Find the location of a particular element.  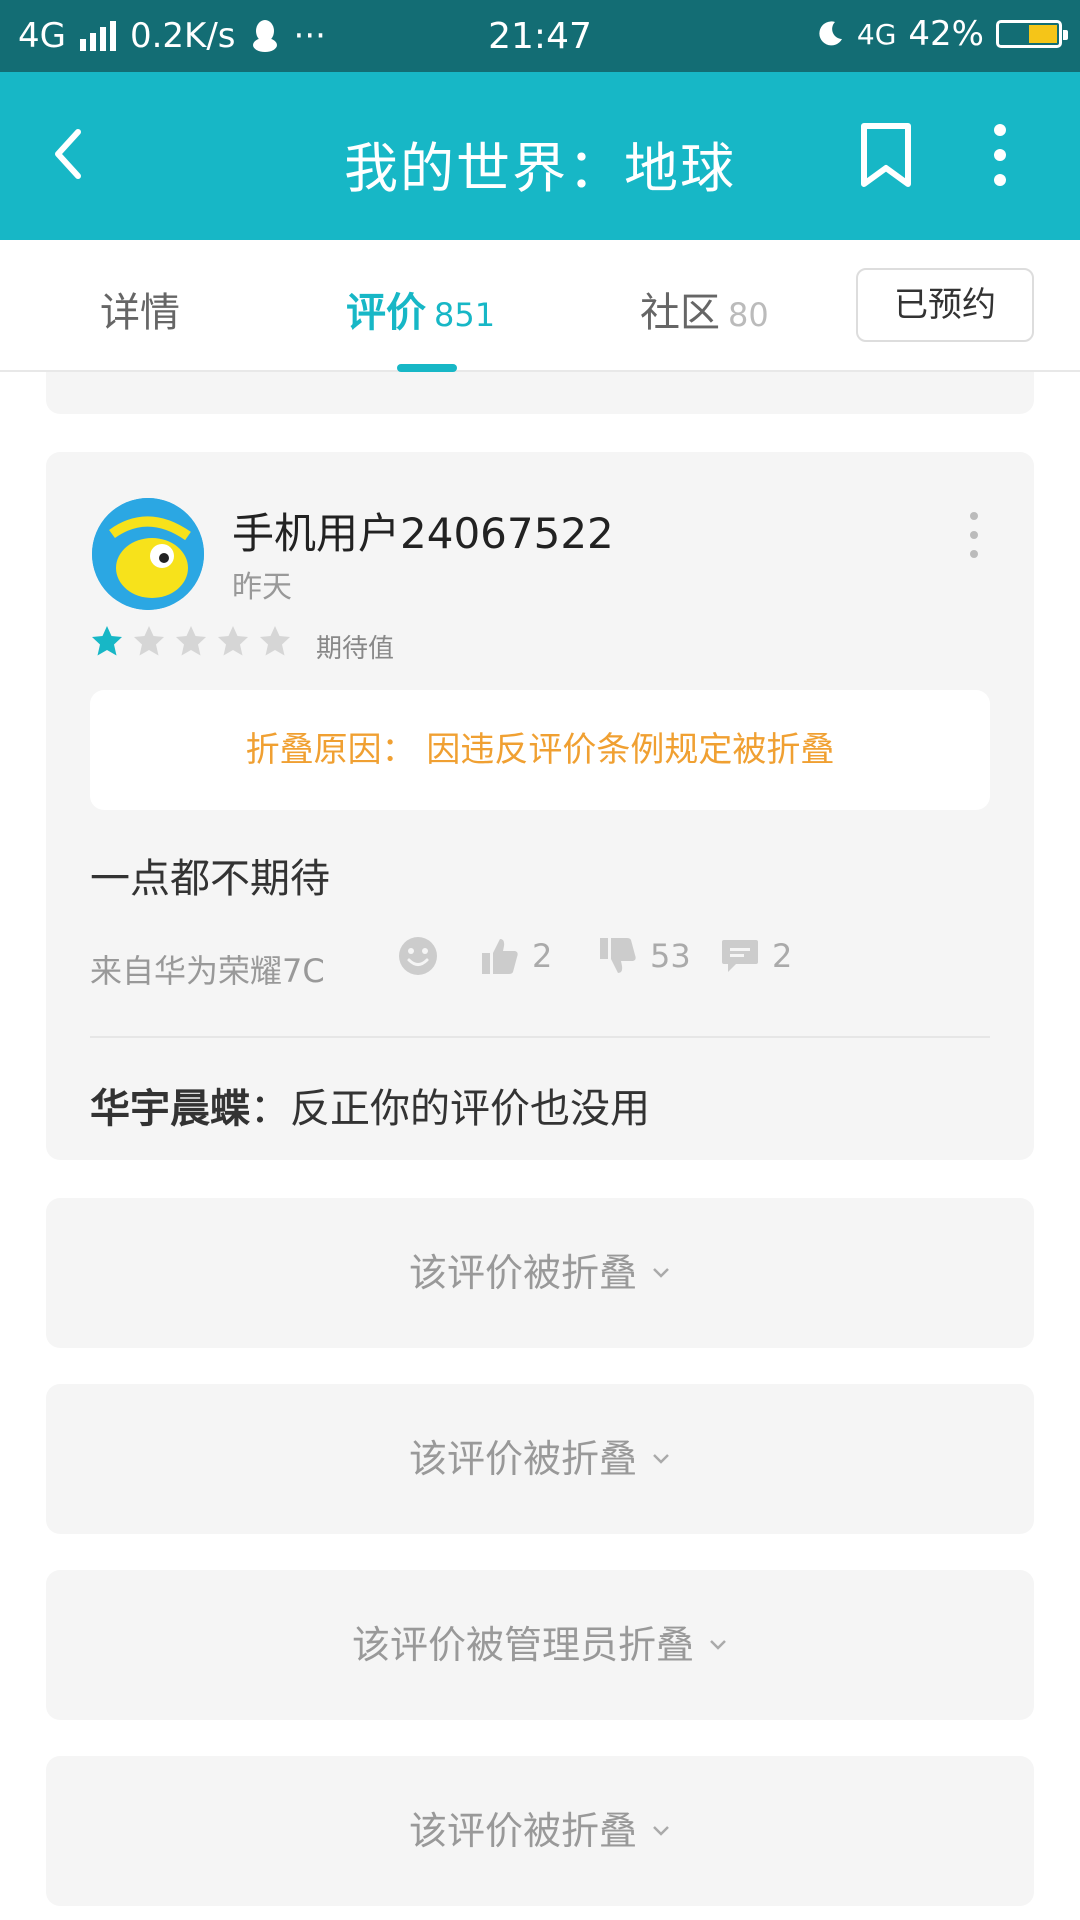

review-actions: 2 53 2 is located at coordinates (540, 966).